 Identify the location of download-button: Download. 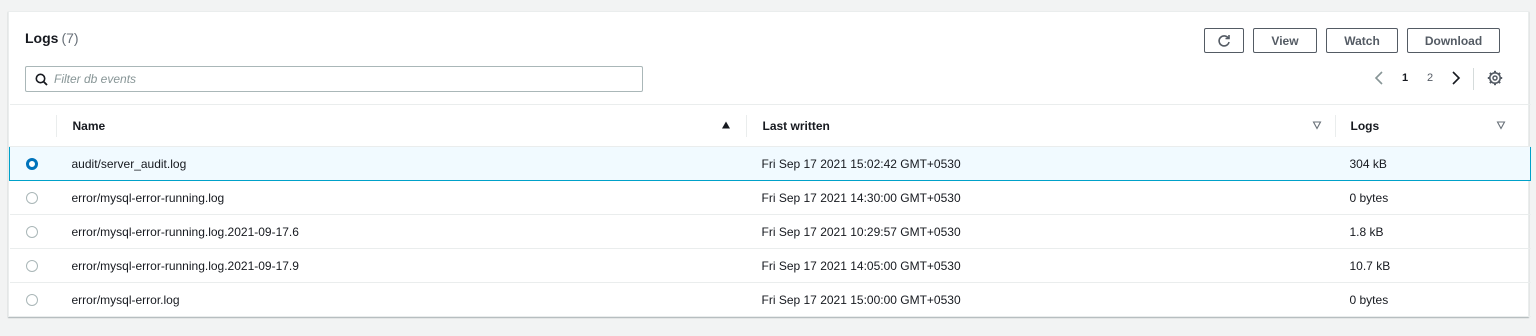
(1453, 40).